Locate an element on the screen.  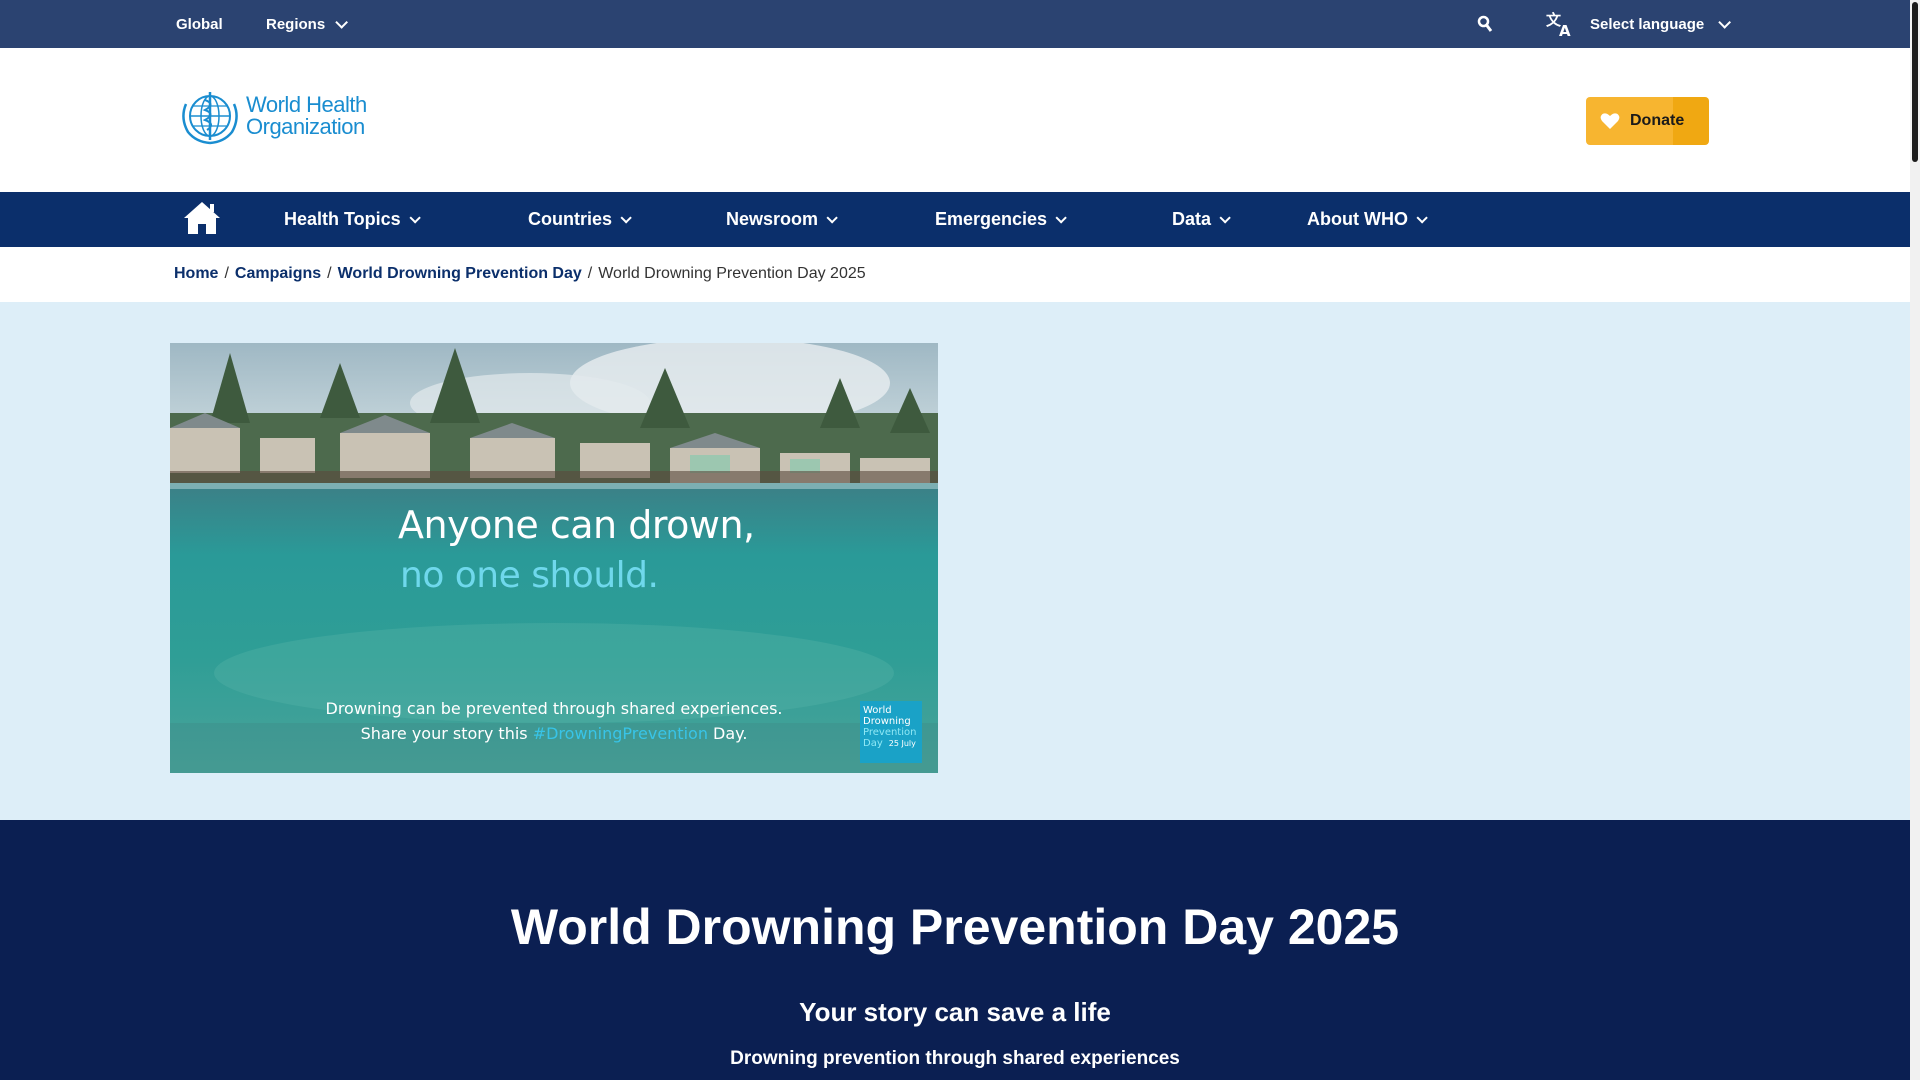
heart-icon is located at coordinates (1610, 121).